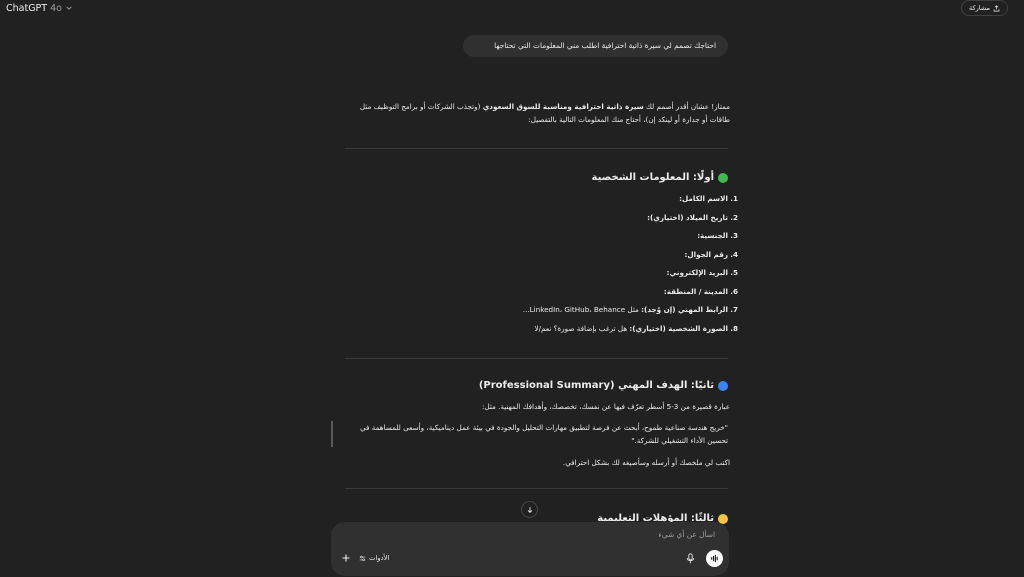  What do you see at coordinates (996, 8) in the screenshot?
I see `share-icon` at bounding box center [996, 8].